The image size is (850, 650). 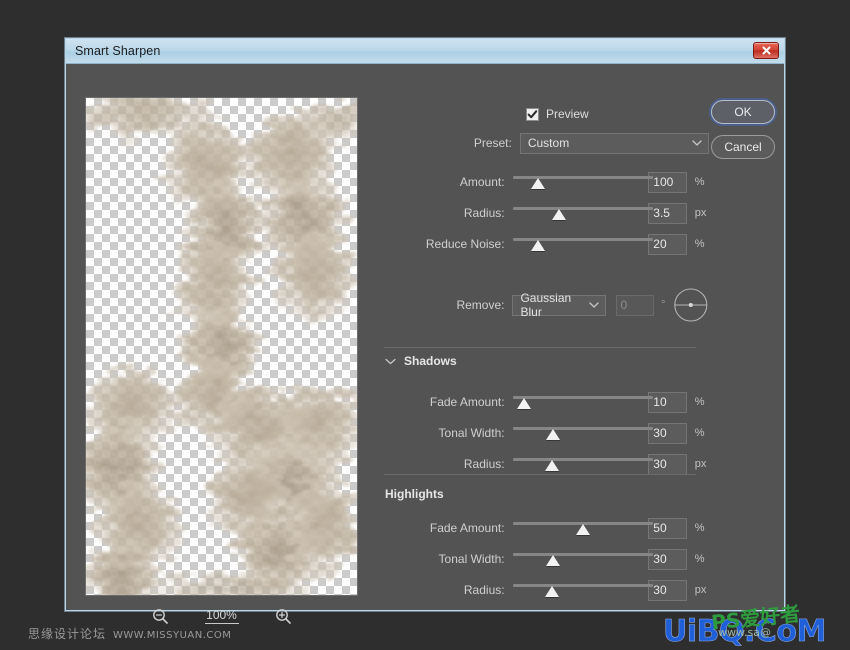 I want to click on preset-select: Custom, so click(x=614, y=143).